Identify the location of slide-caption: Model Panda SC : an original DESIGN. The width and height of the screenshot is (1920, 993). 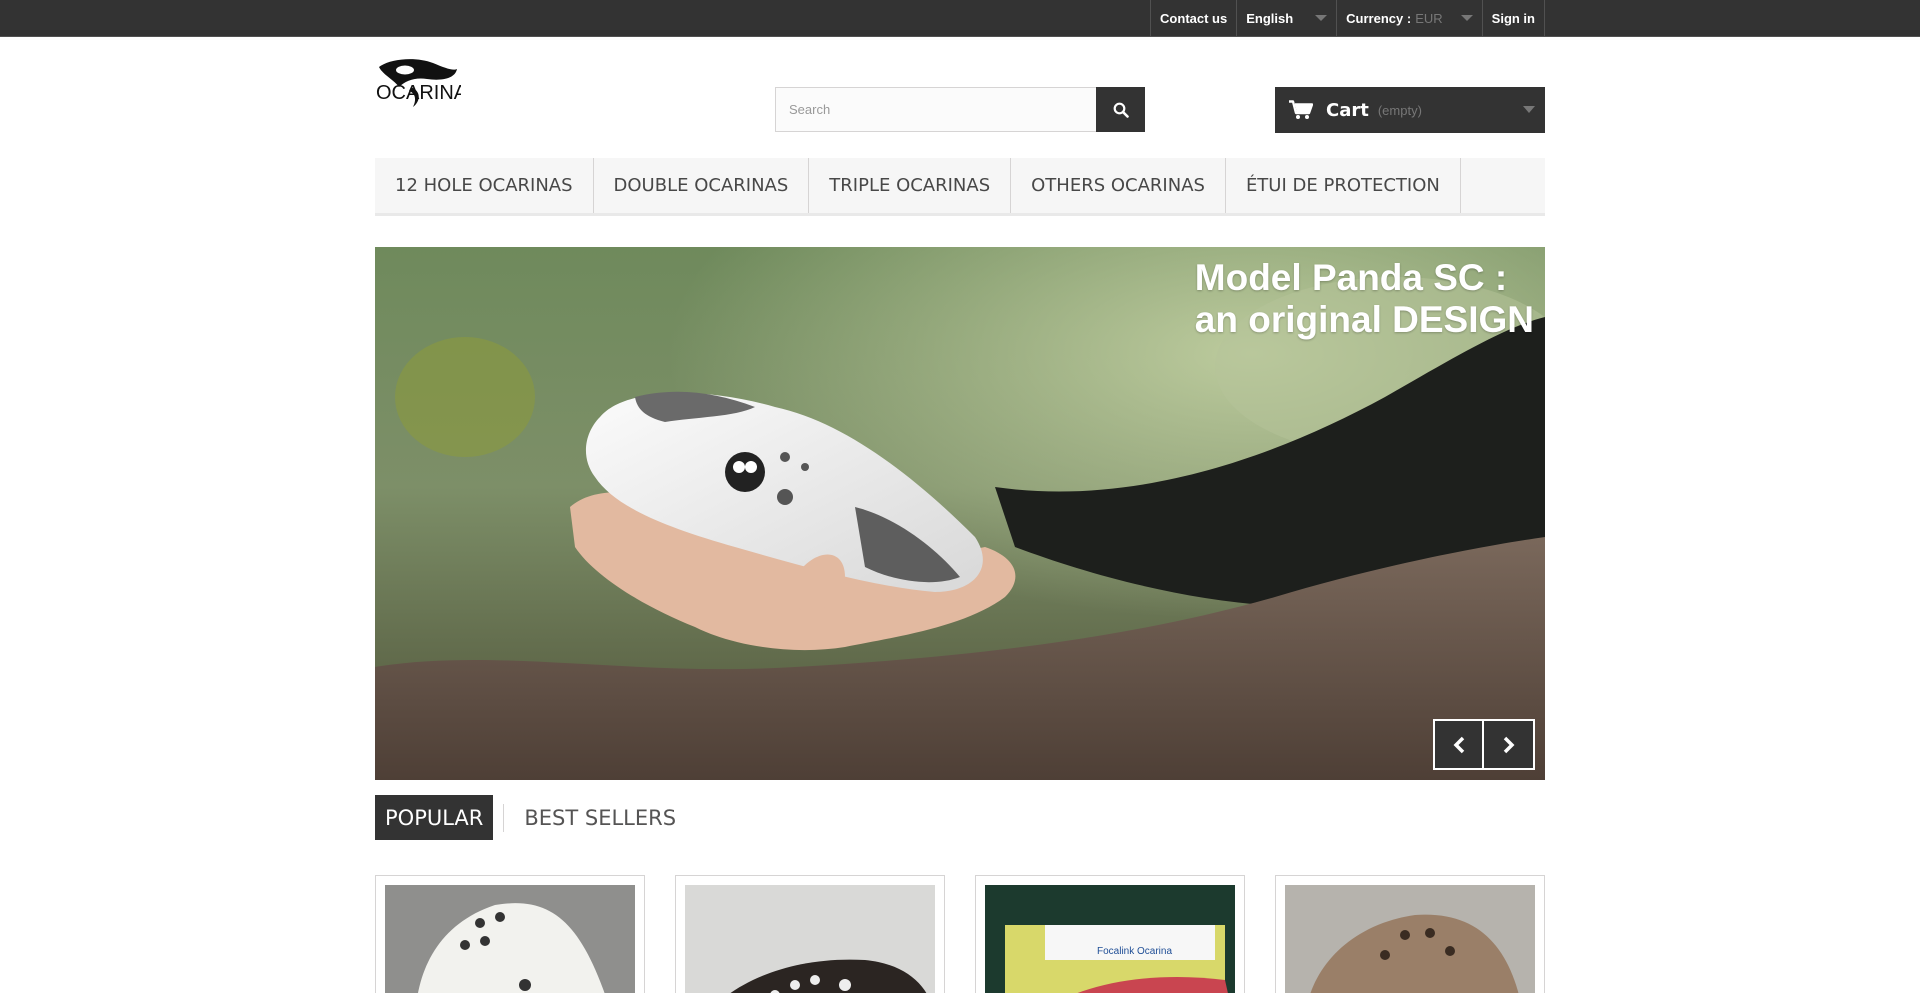
(1364, 299).